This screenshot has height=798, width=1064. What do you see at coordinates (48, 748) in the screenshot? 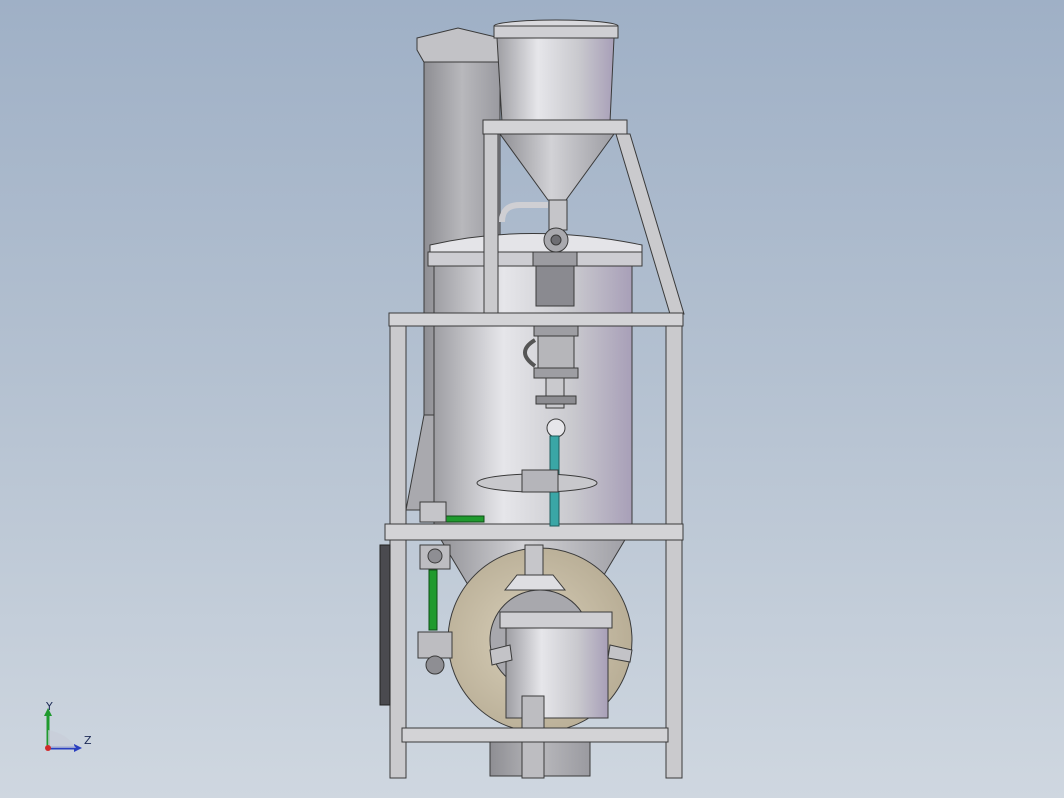
I see `triad-origin` at bounding box center [48, 748].